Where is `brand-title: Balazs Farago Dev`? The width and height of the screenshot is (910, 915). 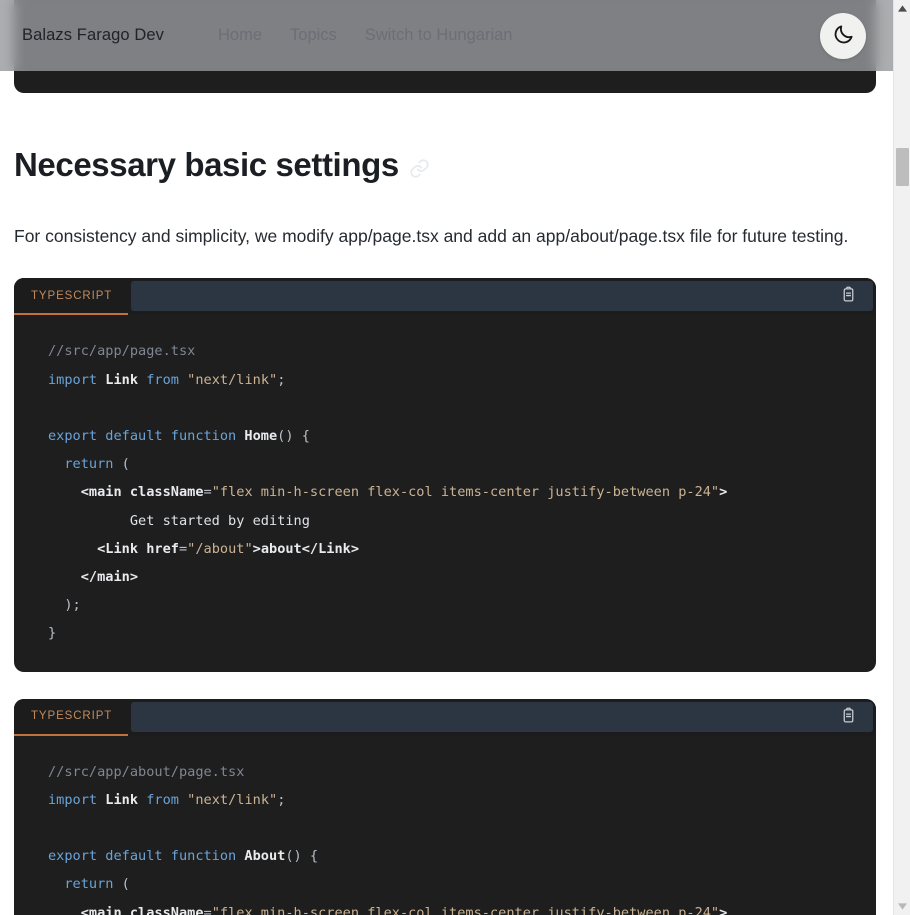
brand-title: Balazs Farago Dev is located at coordinates (93, 35).